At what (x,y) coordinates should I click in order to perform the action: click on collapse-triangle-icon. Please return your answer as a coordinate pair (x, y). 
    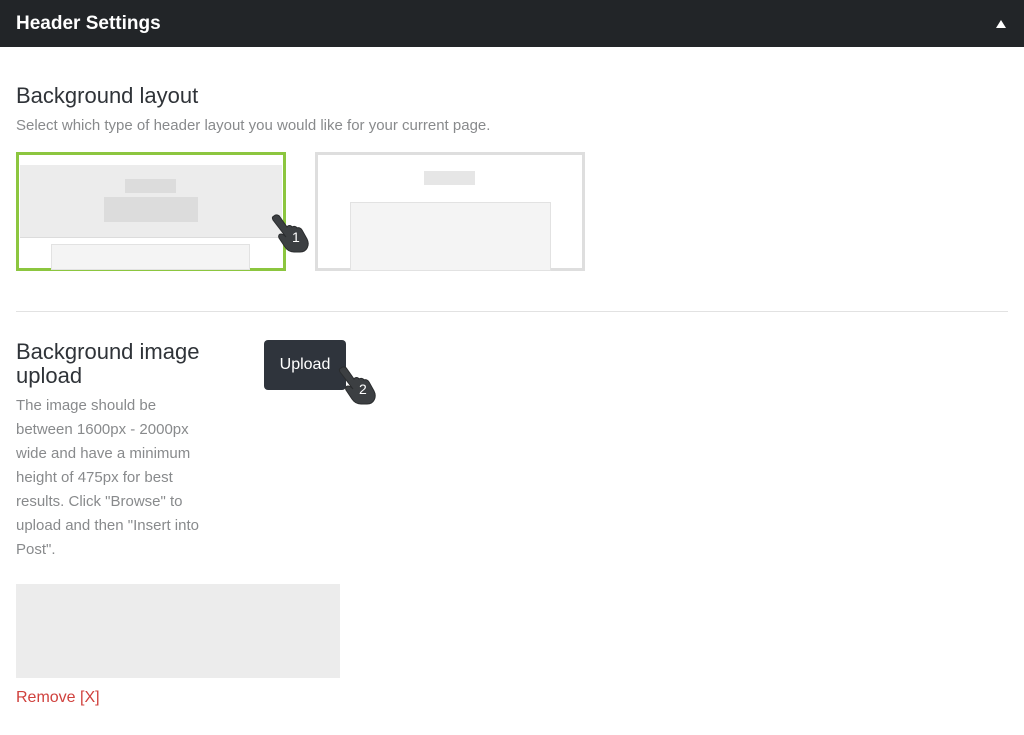
    Looking at the image, I should click on (1001, 23).